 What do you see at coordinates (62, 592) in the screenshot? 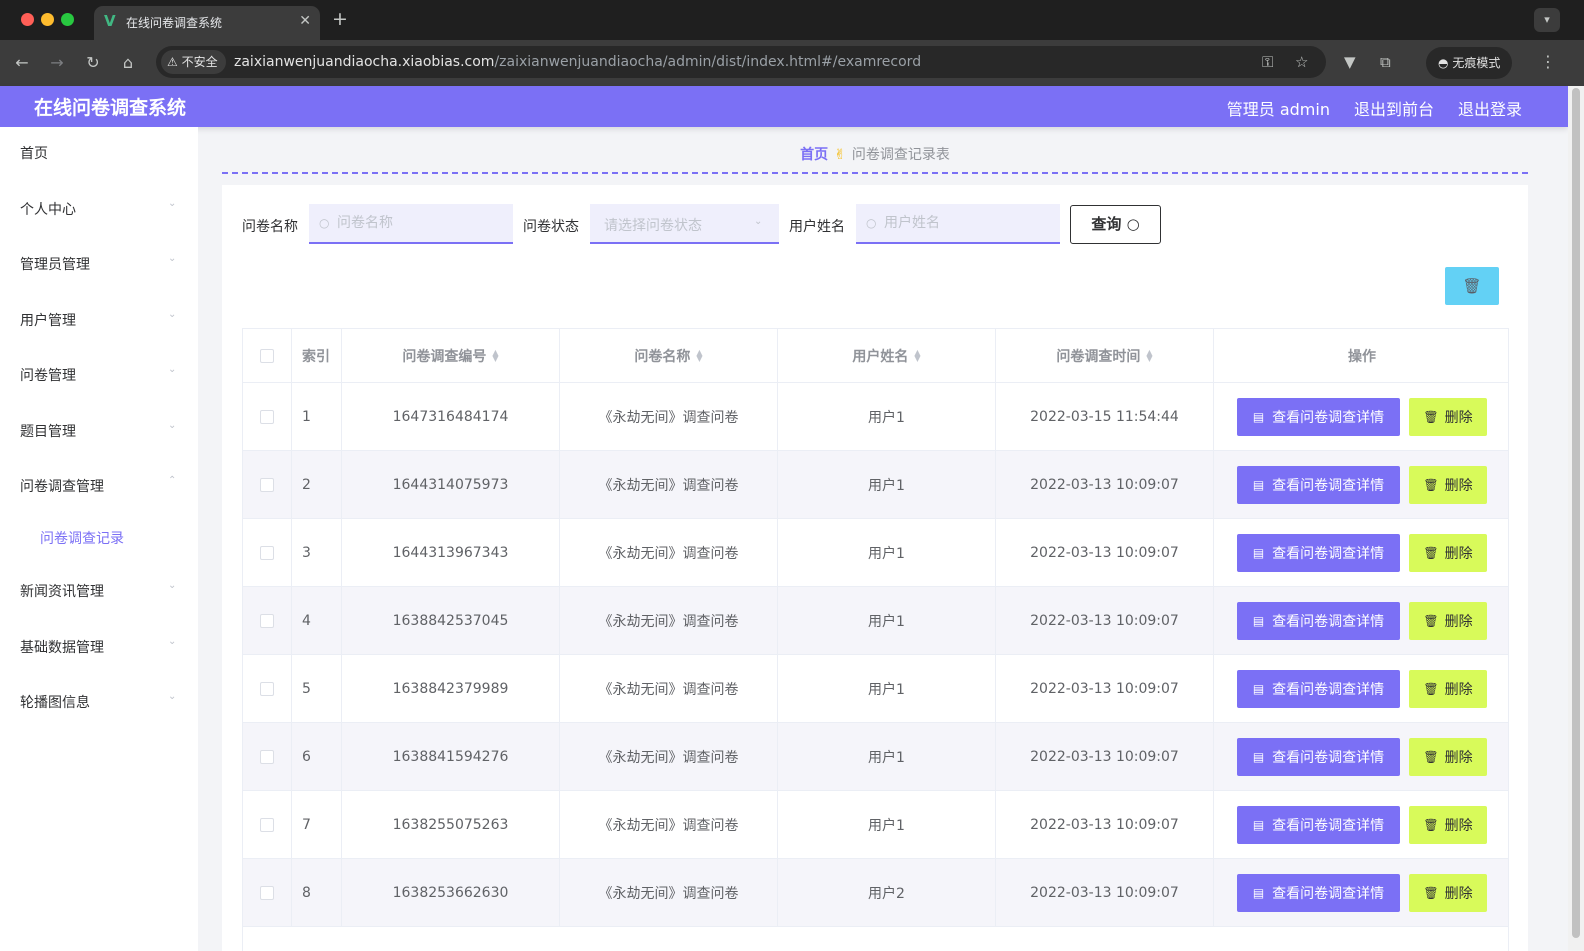
I see `sidebar-item-label: 新闻资讯管理` at bounding box center [62, 592].